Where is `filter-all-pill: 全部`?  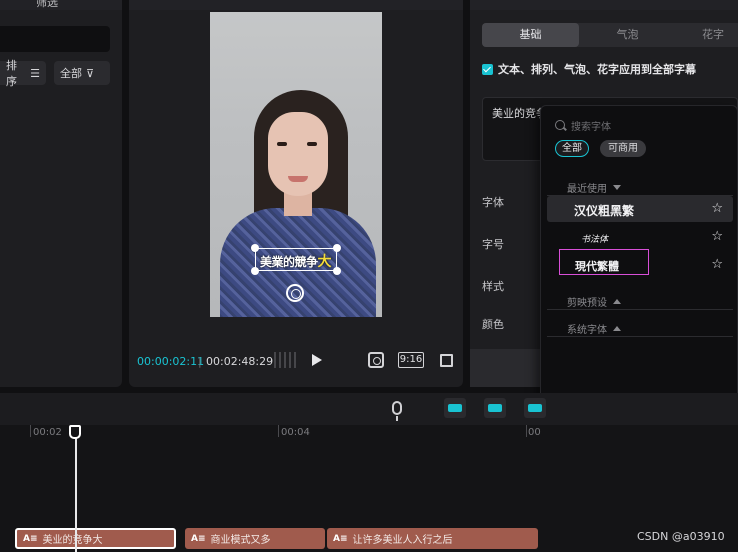
filter-all-pill: 全部 is located at coordinates (572, 148).